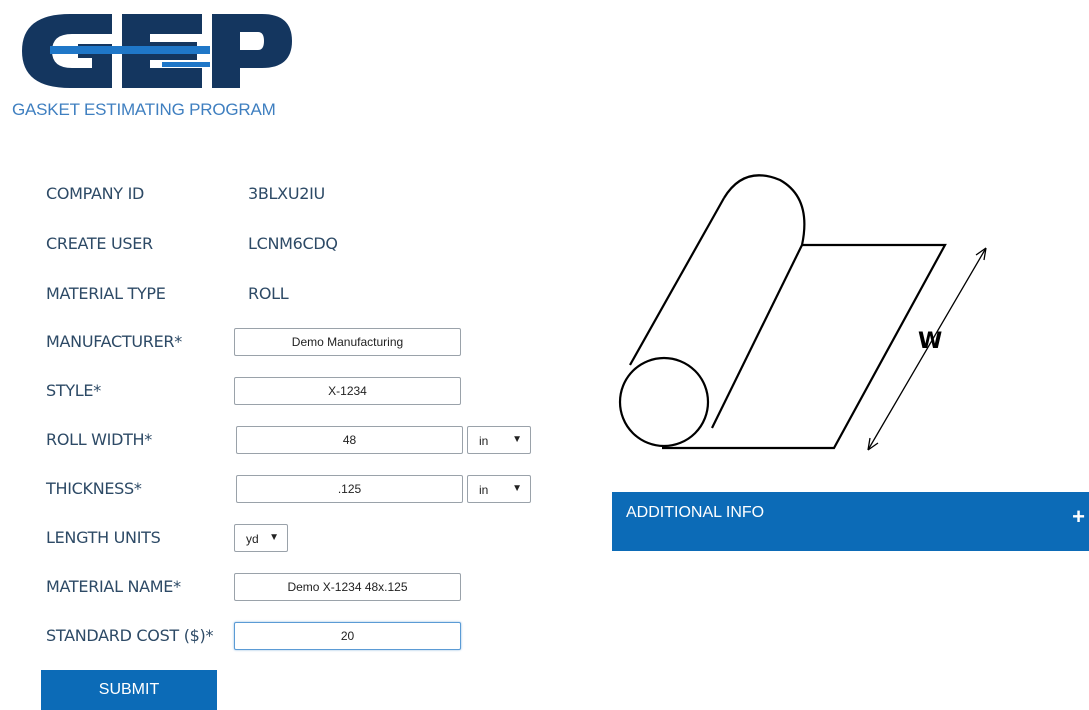 This screenshot has height=710, width=1089. What do you see at coordinates (347, 636) in the screenshot?
I see `standard-cost-input` at bounding box center [347, 636].